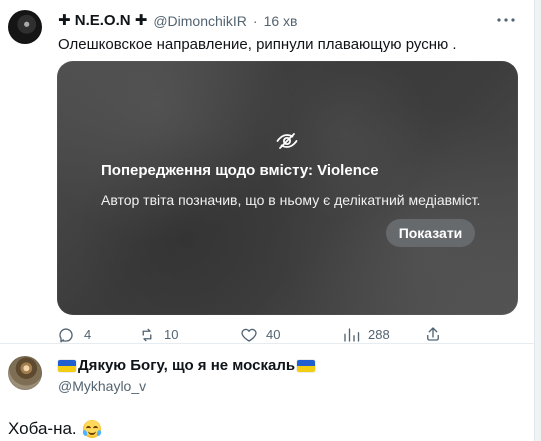 The image size is (541, 441). Describe the element at coordinates (147, 335) in the screenshot. I see `retweet-icon` at that location.